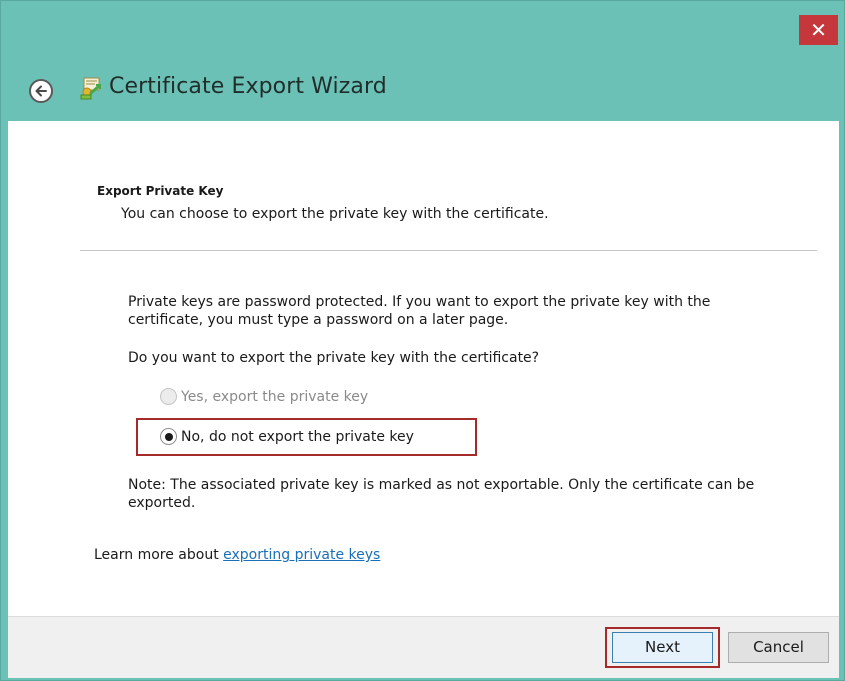 This screenshot has width=845, height=681. I want to click on next-button: Next, so click(662, 647).